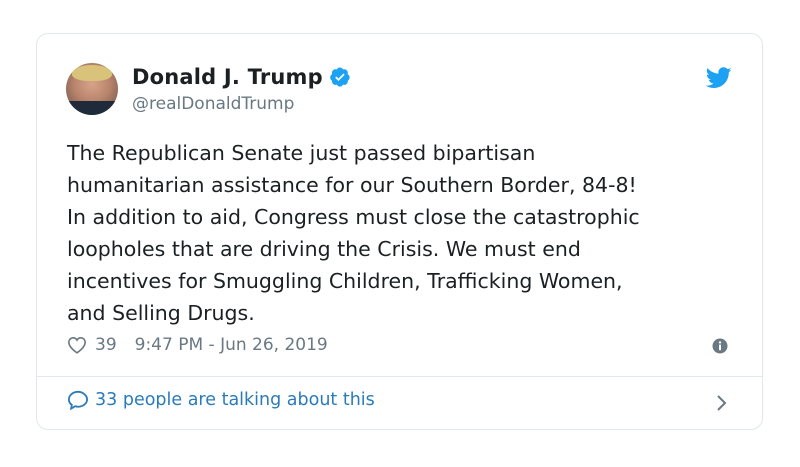 Image resolution: width=800 pixels, height=467 pixels. I want to click on talking-about-text: 33 people are talking about this, so click(235, 400).